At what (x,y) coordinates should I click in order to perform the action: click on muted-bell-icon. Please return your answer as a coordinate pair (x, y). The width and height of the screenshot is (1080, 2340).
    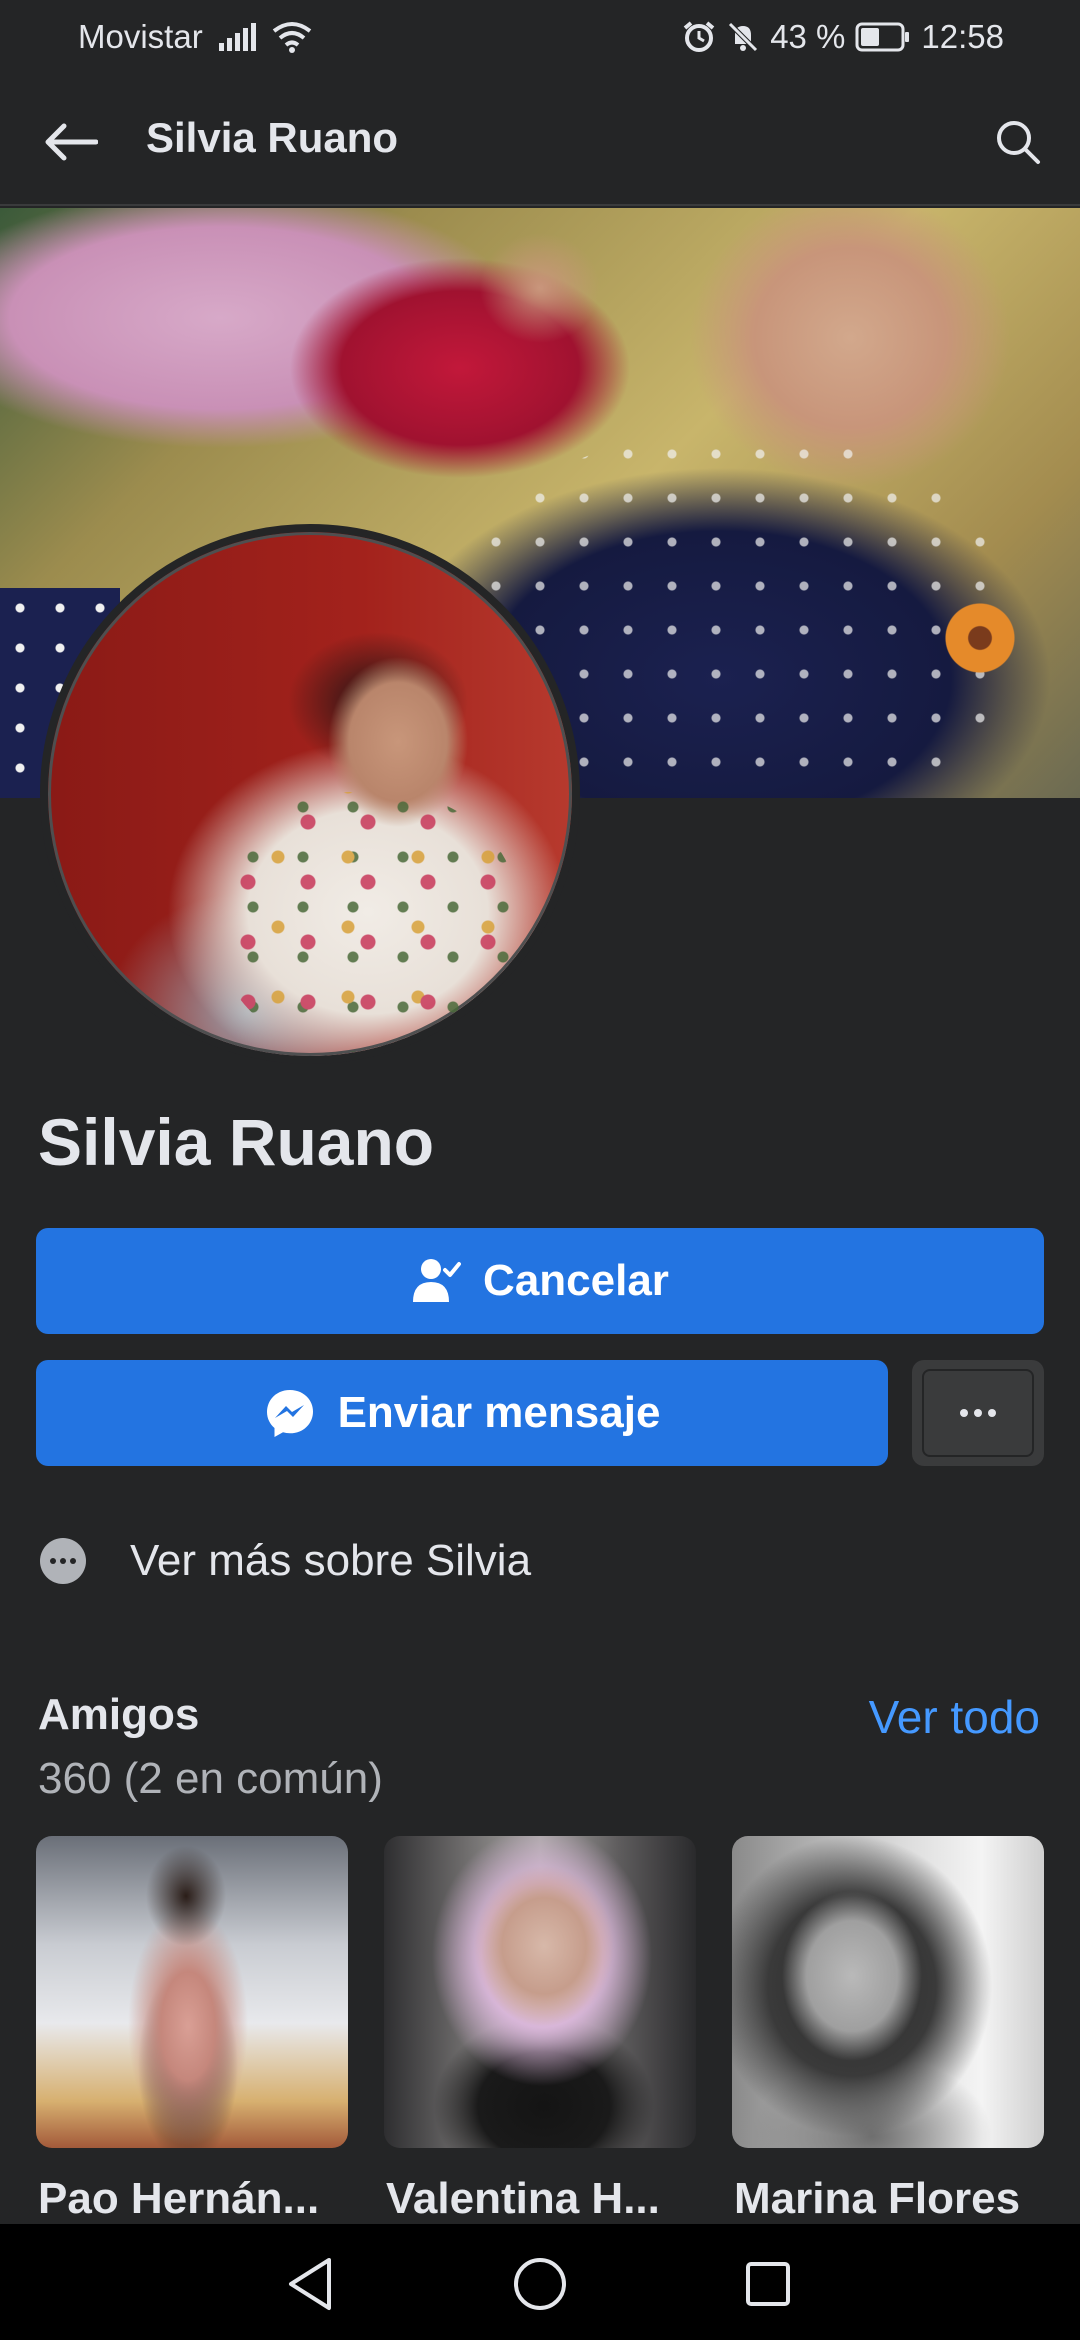
    Looking at the image, I should click on (743, 37).